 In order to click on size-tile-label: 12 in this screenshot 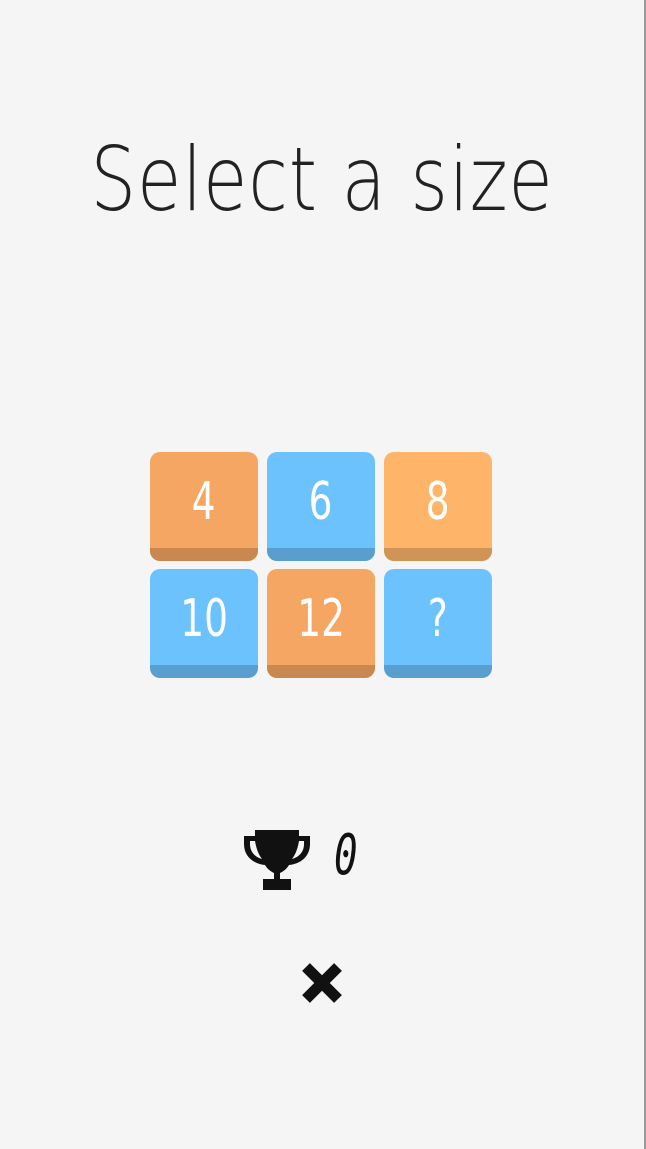, I will do `click(321, 618)`.